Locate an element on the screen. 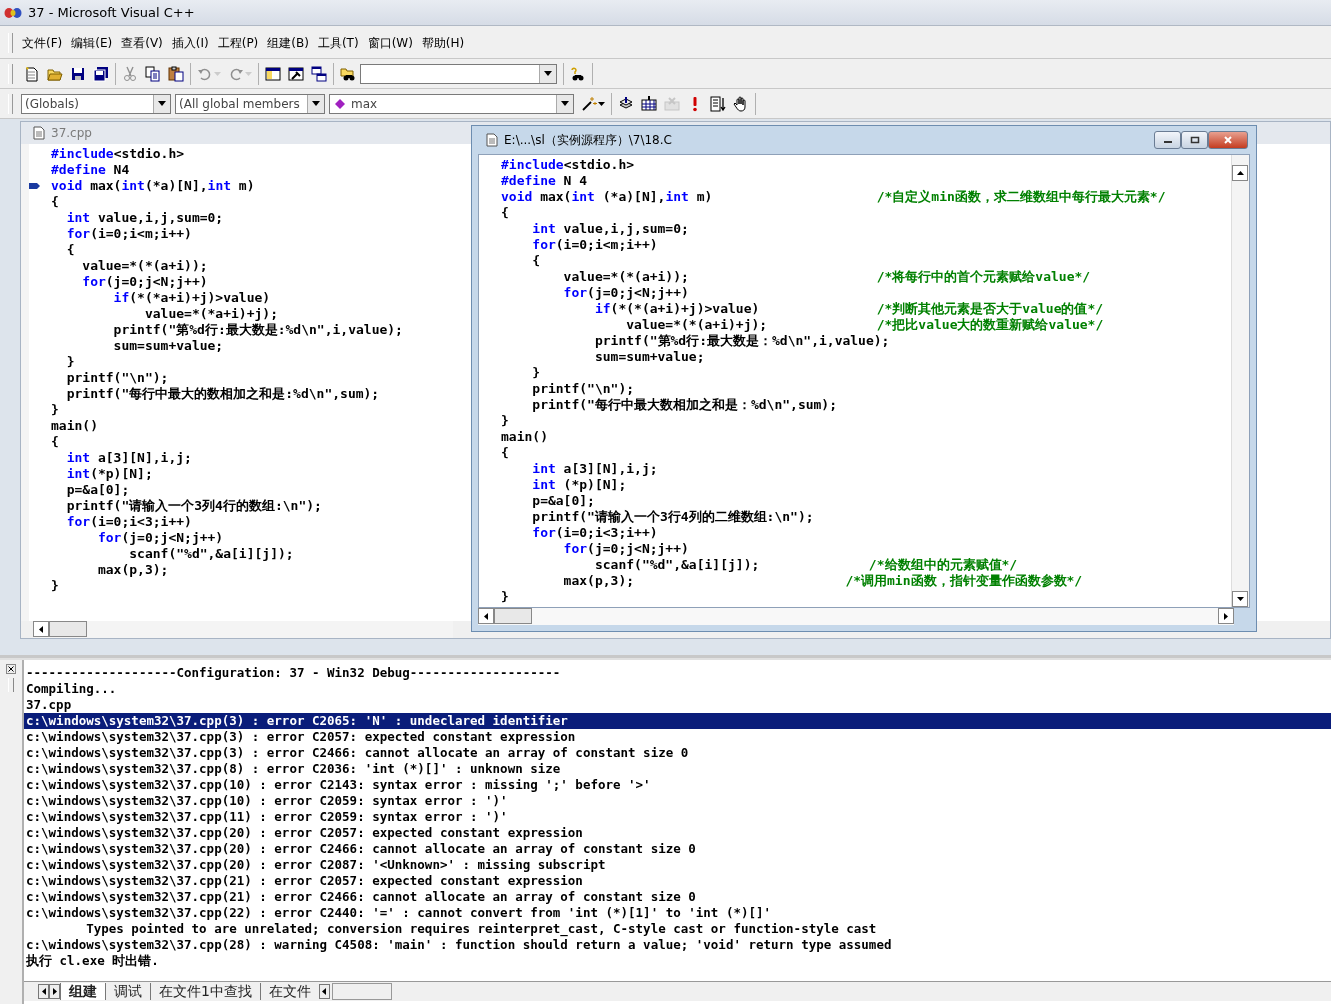 The image size is (1331, 1004). output-line: c:\windows\system32\37.cpp(10) : error C2059: syntax error : ')' is located at coordinates (677, 801).